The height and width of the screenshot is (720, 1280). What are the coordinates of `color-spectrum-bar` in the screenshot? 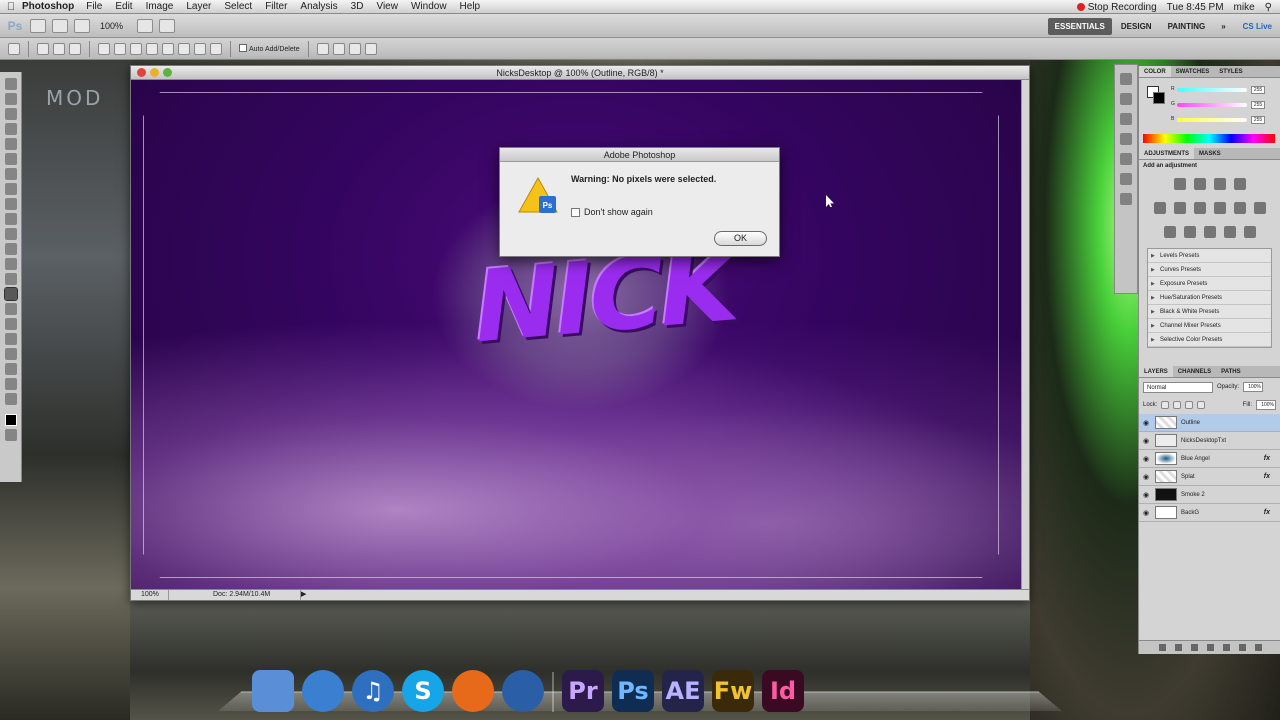 It's located at (1209, 138).